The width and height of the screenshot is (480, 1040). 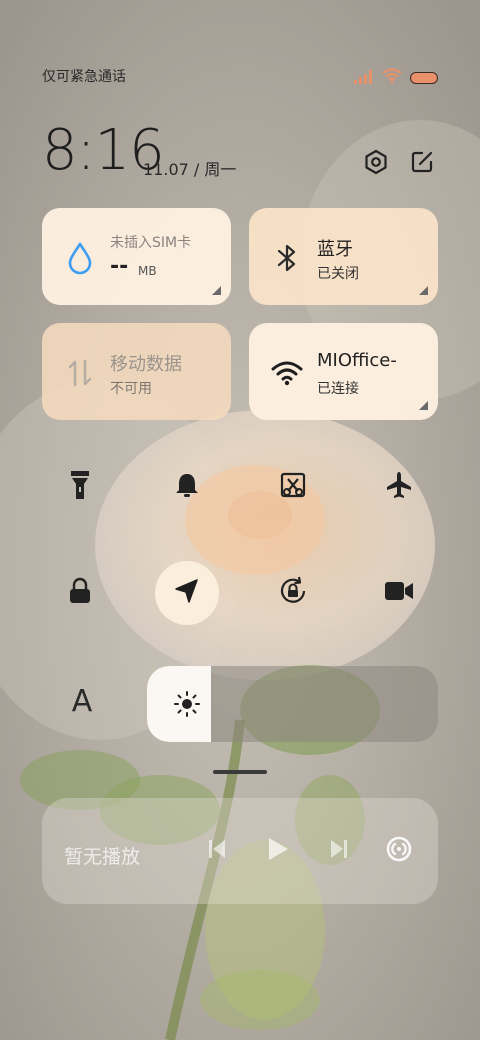 What do you see at coordinates (84, 77) in the screenshot?
I see `carrier-status: 仅可紧急通话` at bounding box center [84, 77].